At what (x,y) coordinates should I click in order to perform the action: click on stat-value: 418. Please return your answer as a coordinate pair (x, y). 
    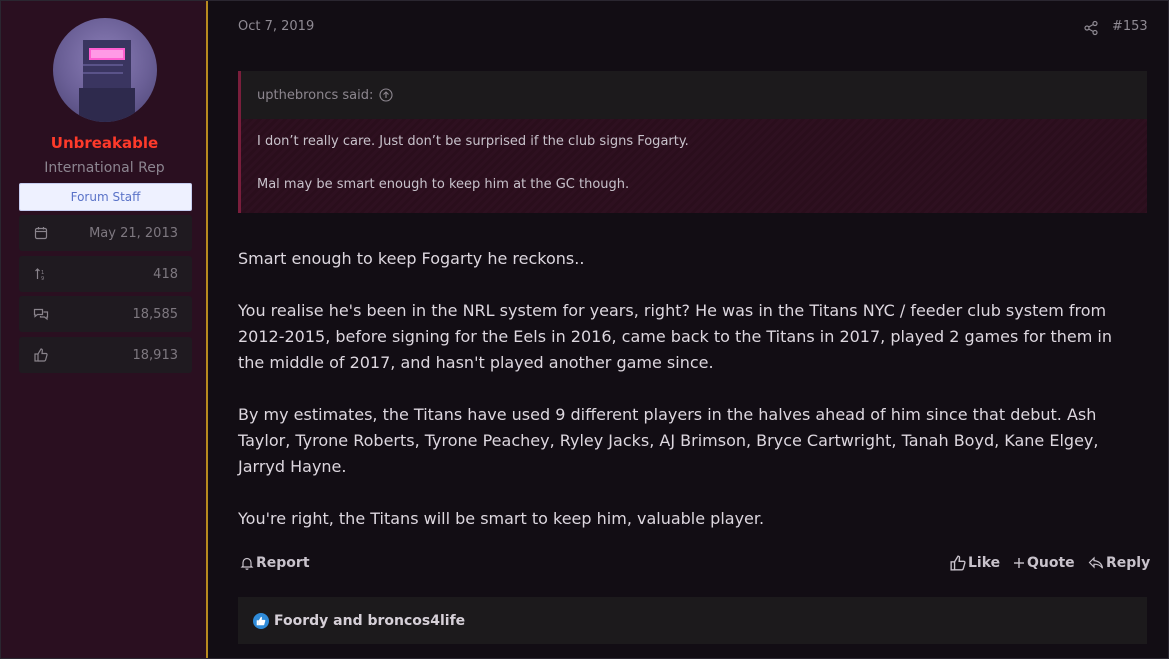
    Looking at the image, I should click on (165, 274).